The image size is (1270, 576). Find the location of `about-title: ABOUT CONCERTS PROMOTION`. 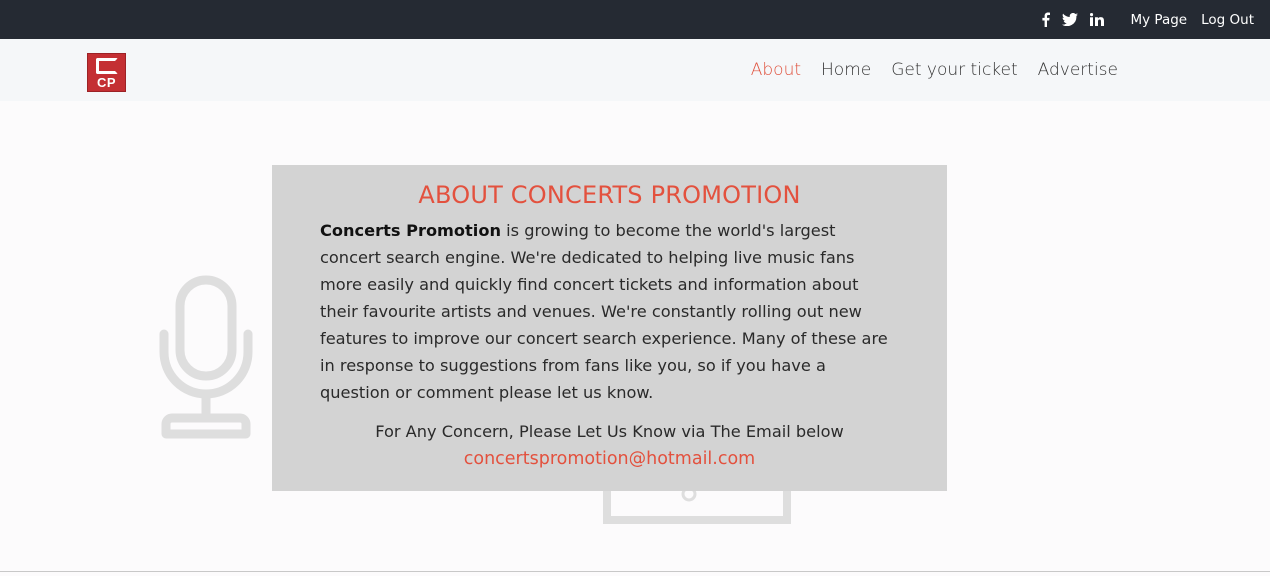

about-title: ABOUT CONCERTS PROMOTION is located at coordinates (609, 195).